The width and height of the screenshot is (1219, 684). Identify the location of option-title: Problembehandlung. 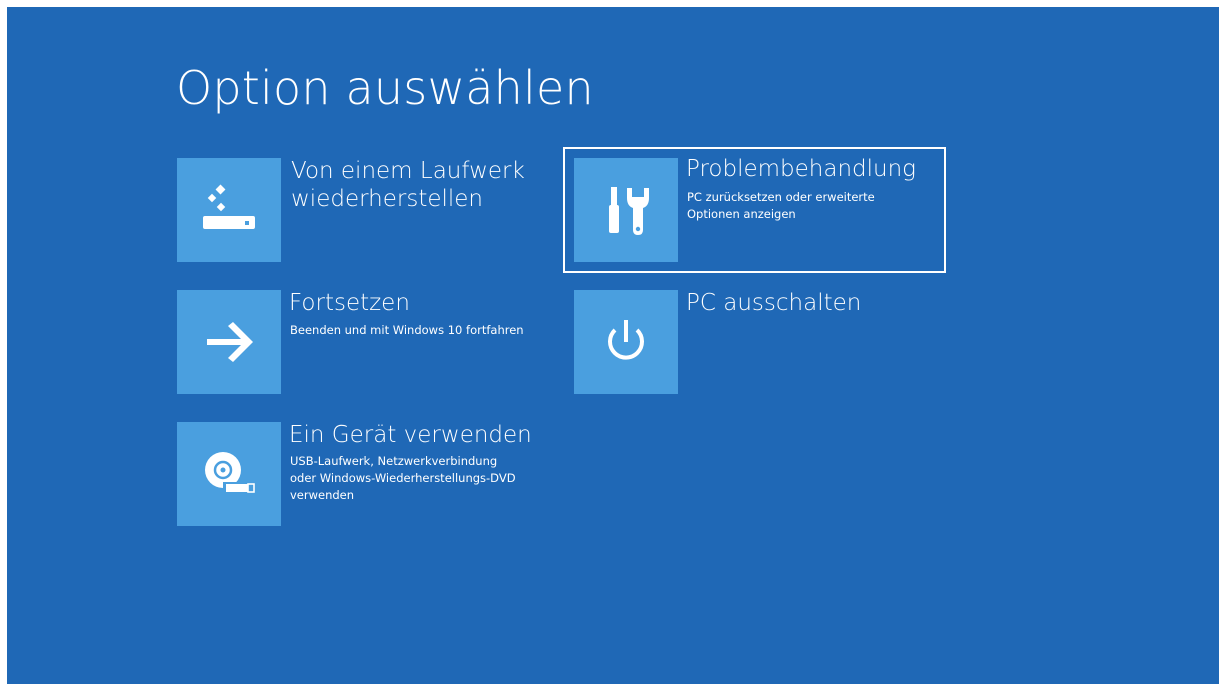
(801, 169).